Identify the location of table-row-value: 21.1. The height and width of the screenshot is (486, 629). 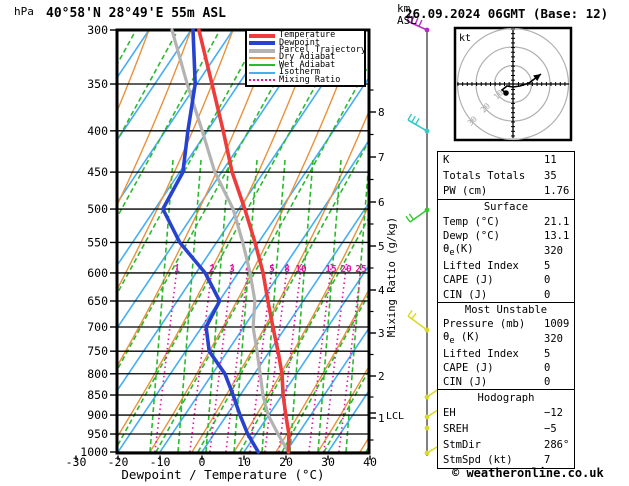
(557, 221).